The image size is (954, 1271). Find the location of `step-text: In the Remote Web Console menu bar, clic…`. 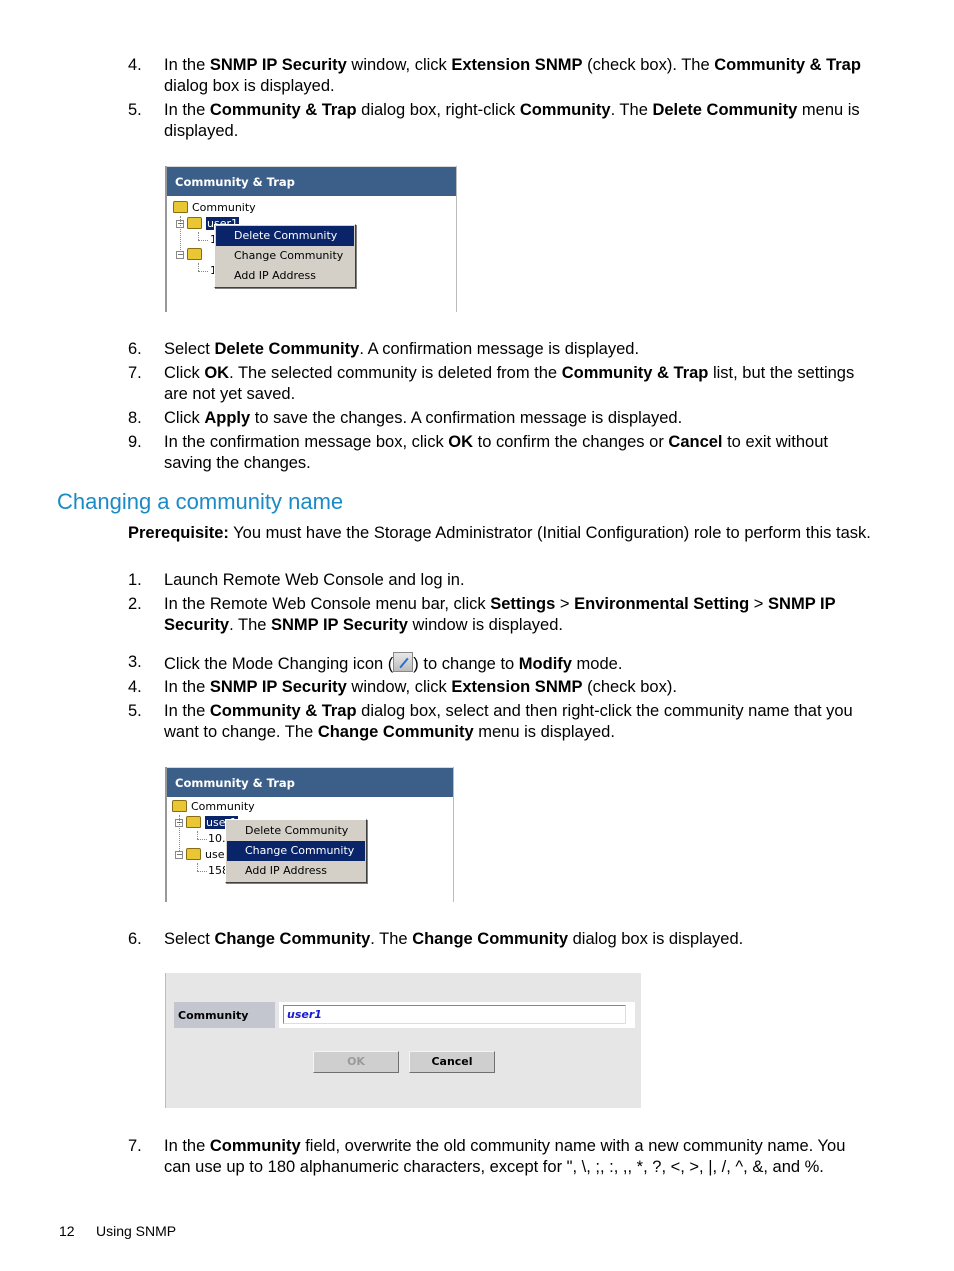

step-text: In the Remote Web Console menu bar, clic… is located at coordinates (500, 614).